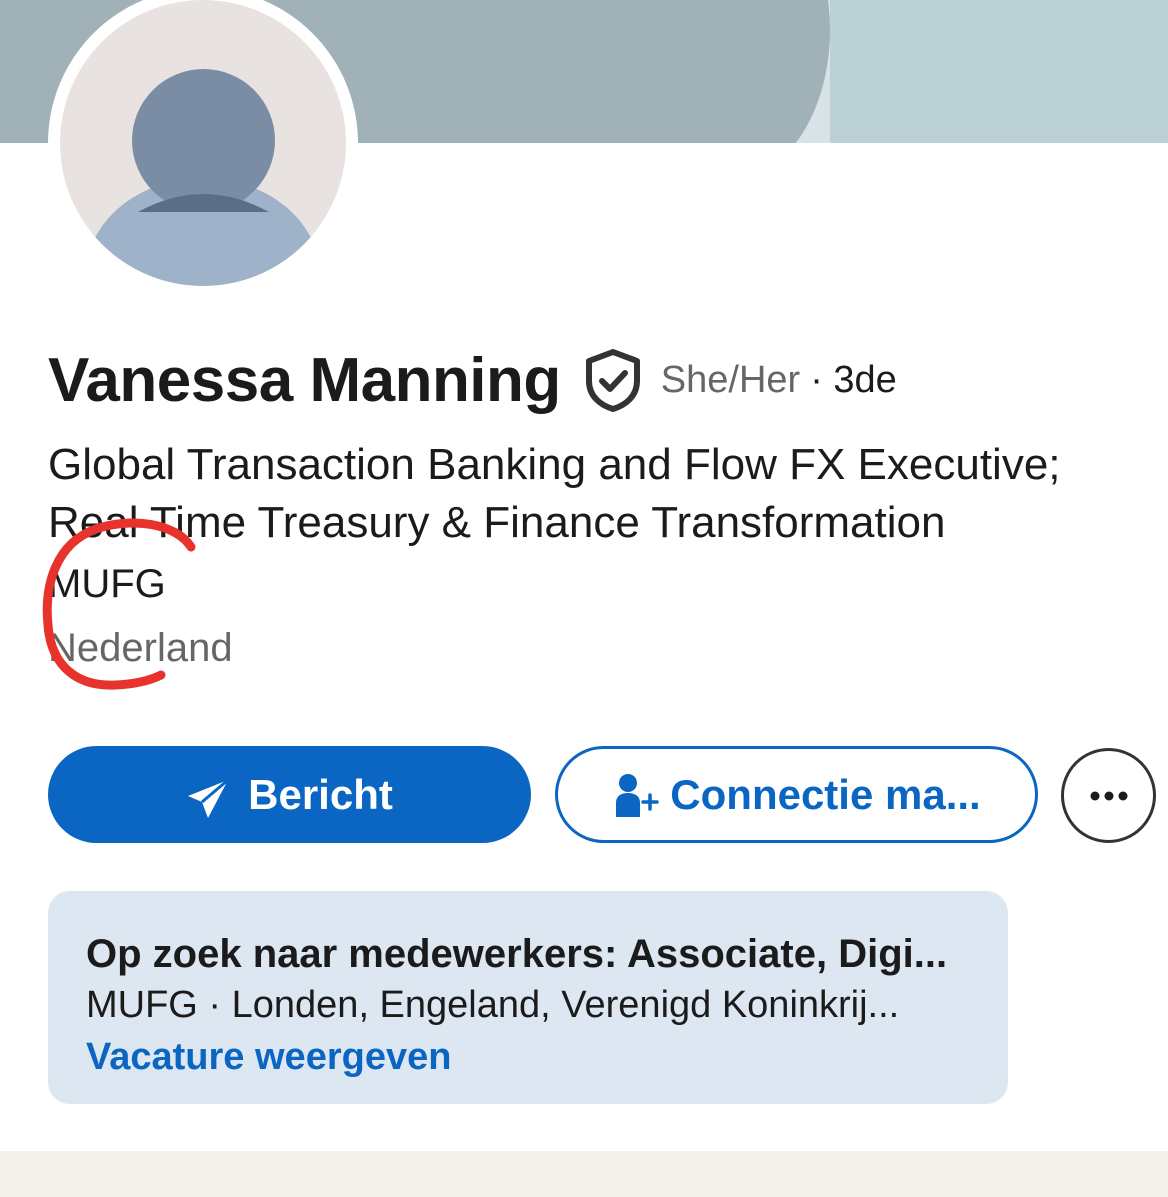 This screenshot has width=1168, height=1197. Describe the element at coordinates (547, 1057) in the screenshot. I see `view-vacancy-link: Vacature weergeven` at that location.